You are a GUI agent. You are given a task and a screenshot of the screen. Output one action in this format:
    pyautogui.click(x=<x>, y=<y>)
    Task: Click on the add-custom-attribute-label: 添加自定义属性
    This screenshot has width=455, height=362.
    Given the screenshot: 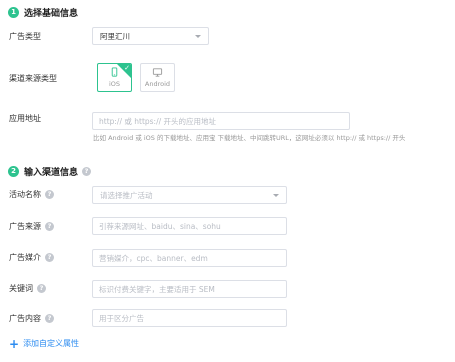 What is the action you would take?
    pyautogui.click(x=51, y=343)
    